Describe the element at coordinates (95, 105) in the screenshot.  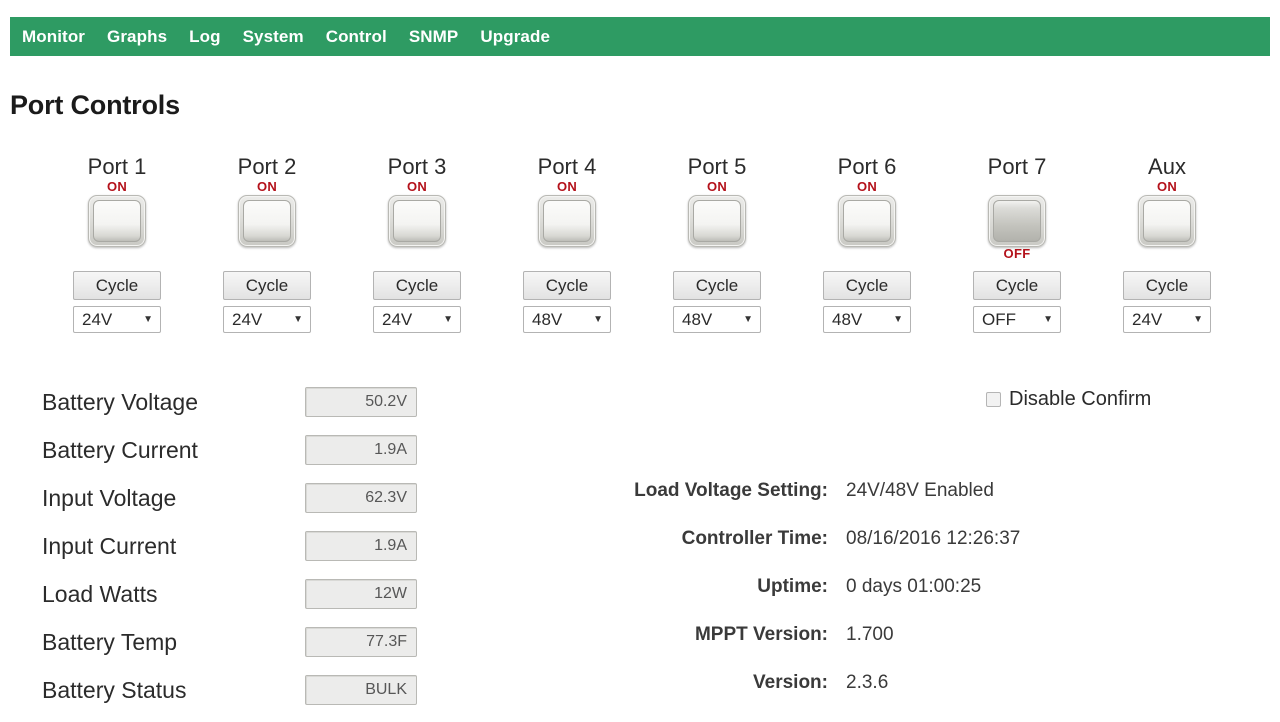
I see `page-title: Port Controls` at that location.